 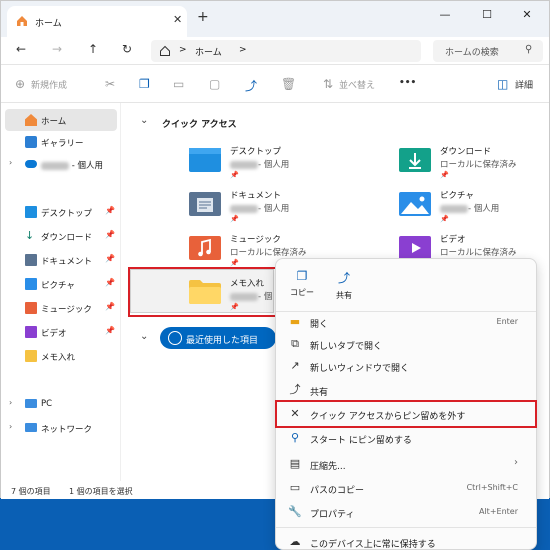 I want to click on share-icon: ⤴, so click(x=251, y=85).